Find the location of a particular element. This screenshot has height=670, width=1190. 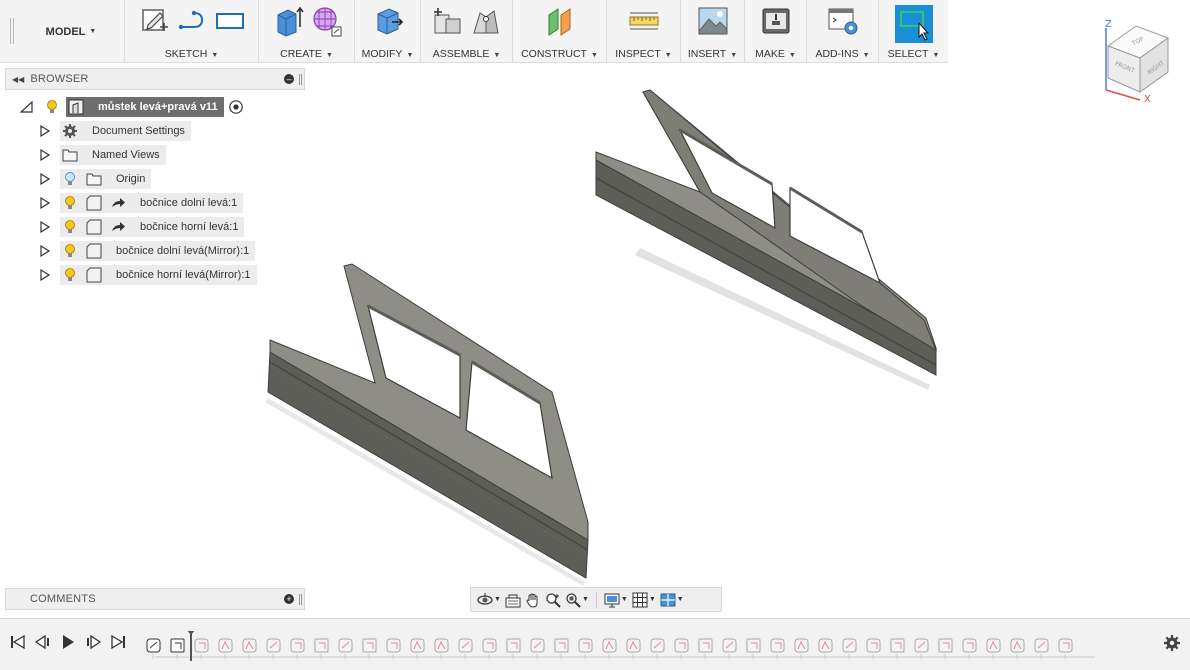

node-component: bočnice dolní levá:1 is located at coordinates (152, 203).